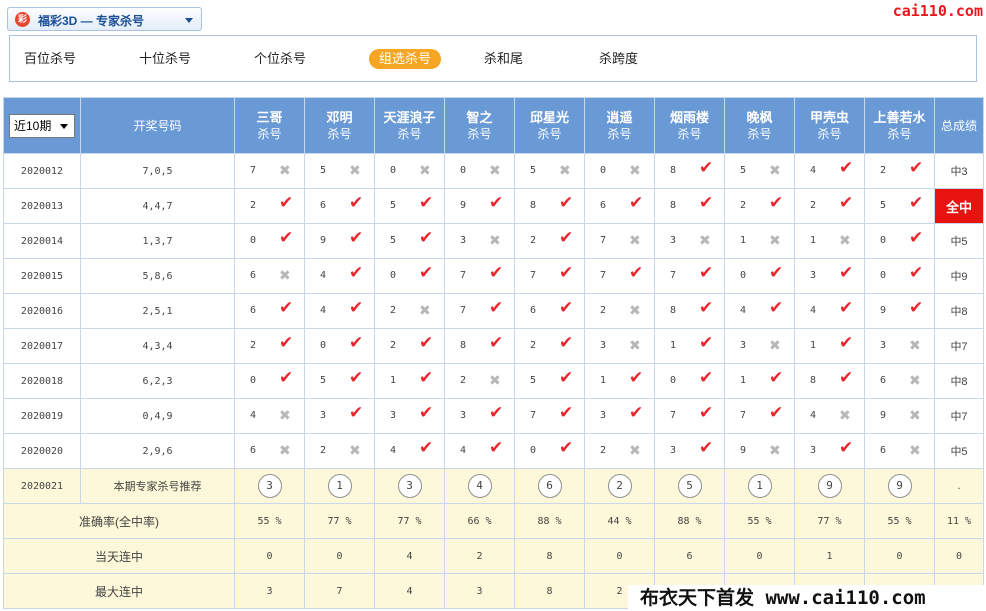  What do you see at coordinates (899, 276) in the screenshot?
I see `kill-pick-cell: 0 ✔` at bounding box center [899, 276].